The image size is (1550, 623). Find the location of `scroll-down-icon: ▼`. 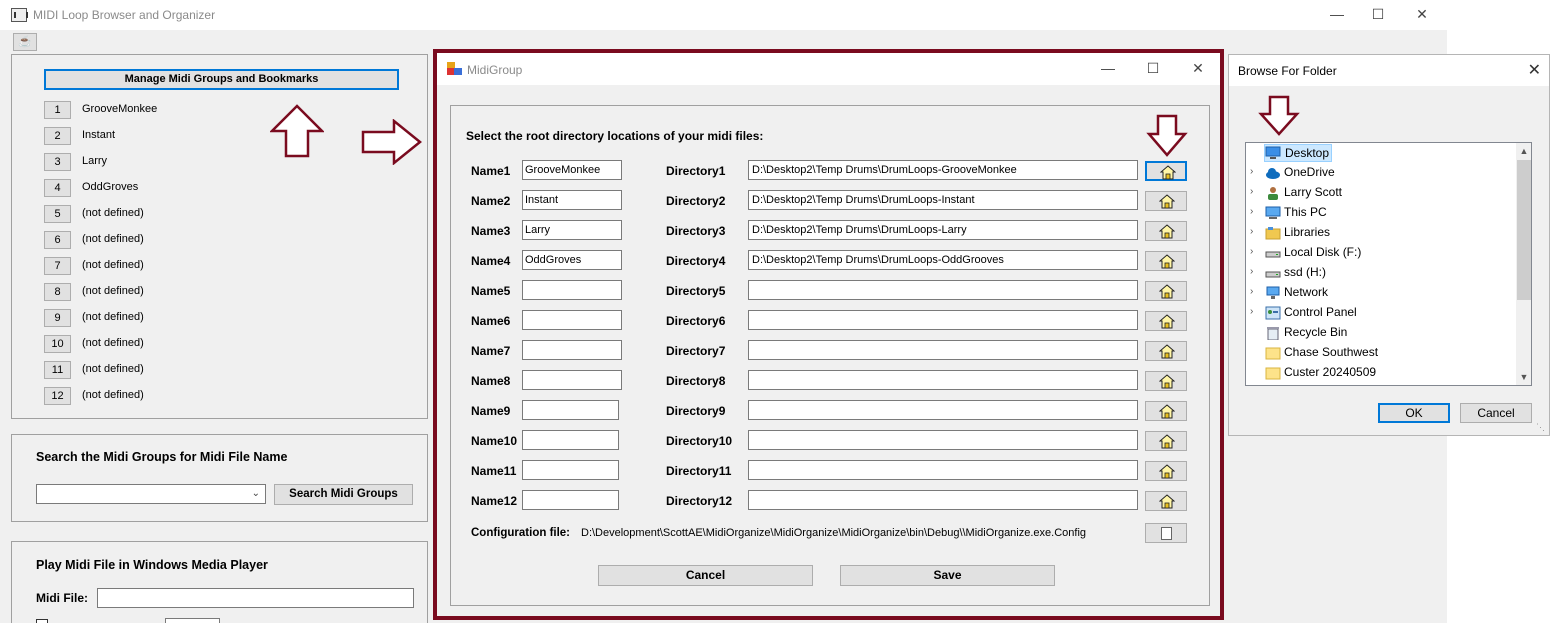

scroll-down-icon: ▼ is located at coordinates (1523, 377).